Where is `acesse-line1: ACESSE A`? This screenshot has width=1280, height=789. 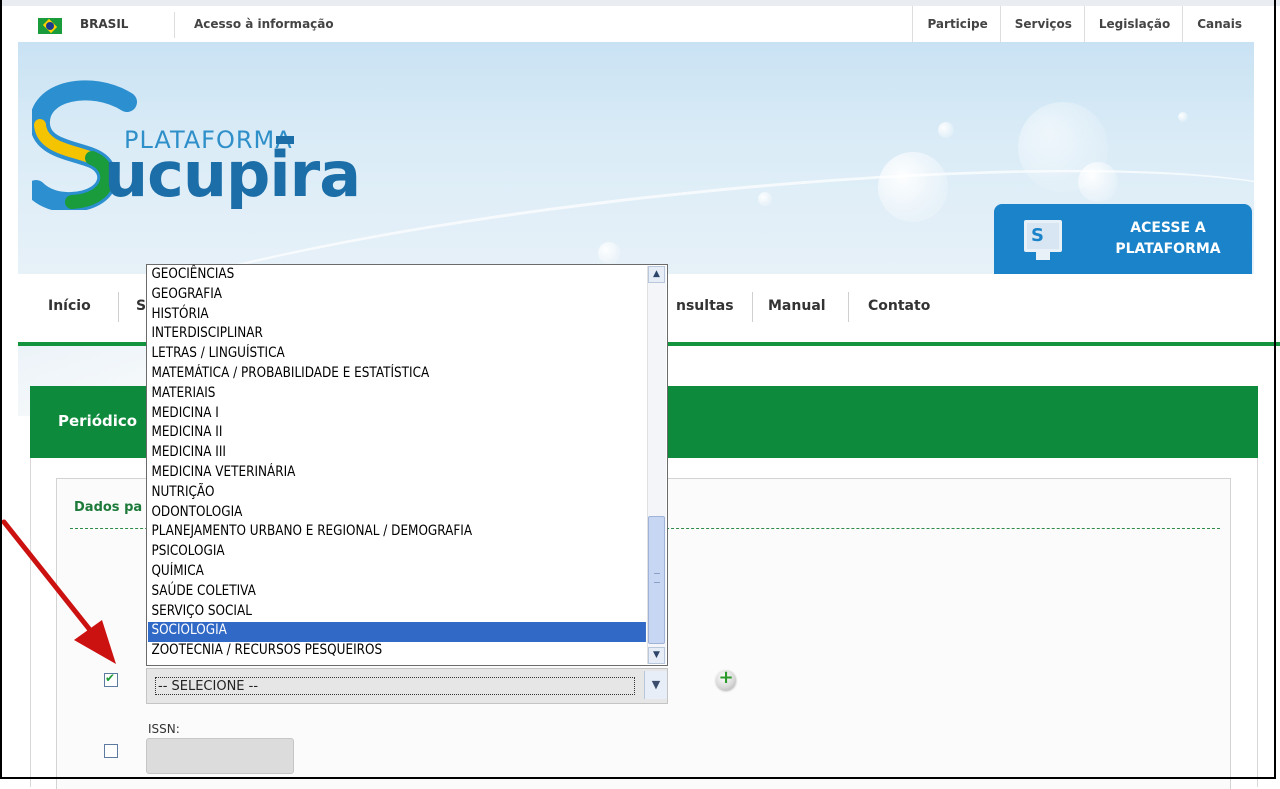 acesse-line1: ACESSE A is located at coordinates (1168, 228).